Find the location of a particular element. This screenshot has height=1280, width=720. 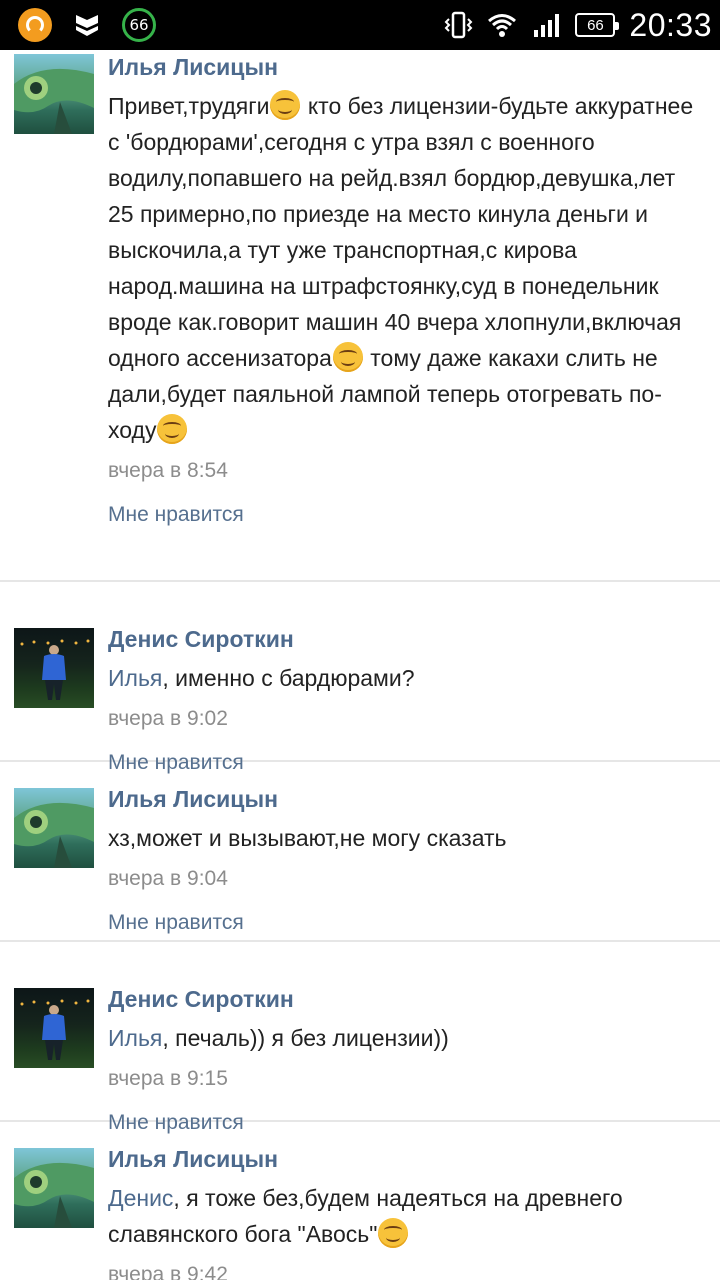

comment-time: вчера в 9:02 is located at coordinates (168, 718).